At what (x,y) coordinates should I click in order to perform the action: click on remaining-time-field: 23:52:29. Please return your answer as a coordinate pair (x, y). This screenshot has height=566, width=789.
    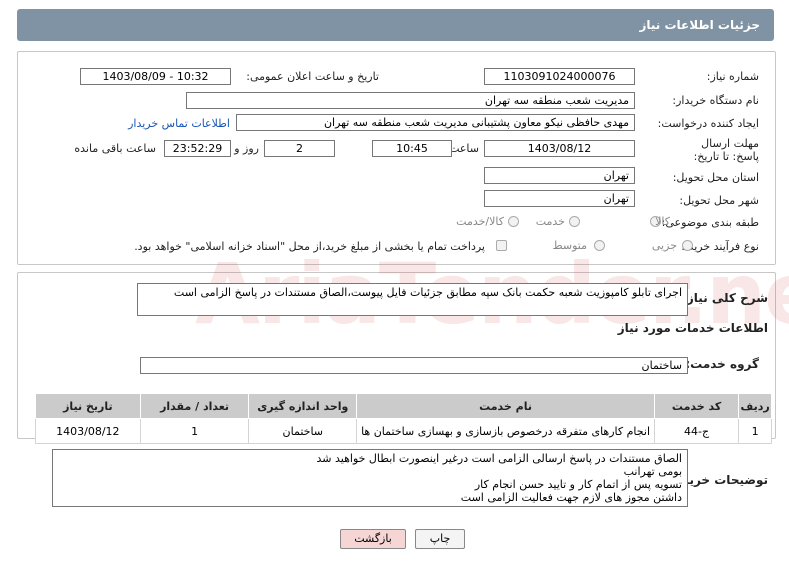
    Looking at the image, I should click on (197, 148).